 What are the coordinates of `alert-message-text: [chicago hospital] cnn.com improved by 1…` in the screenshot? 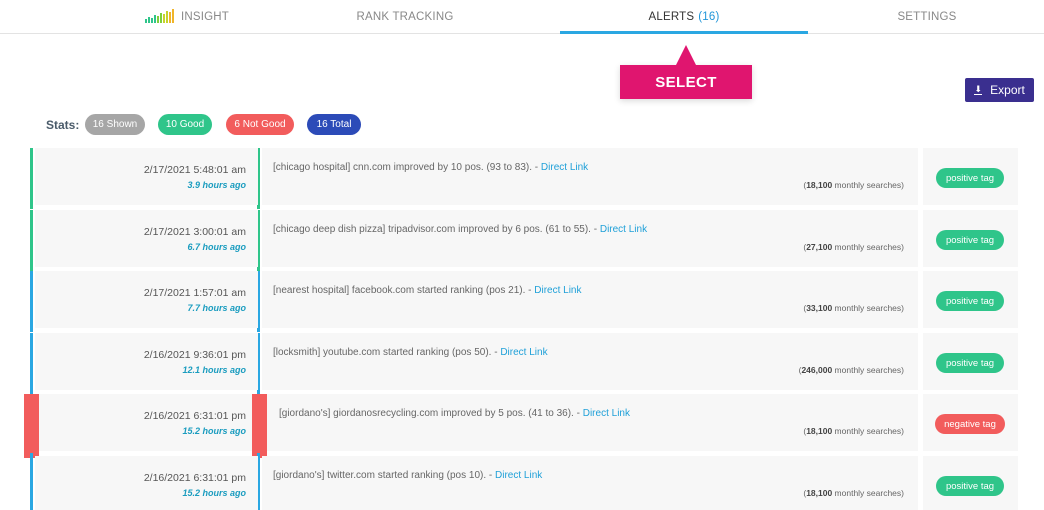 It's located at (407, 167).